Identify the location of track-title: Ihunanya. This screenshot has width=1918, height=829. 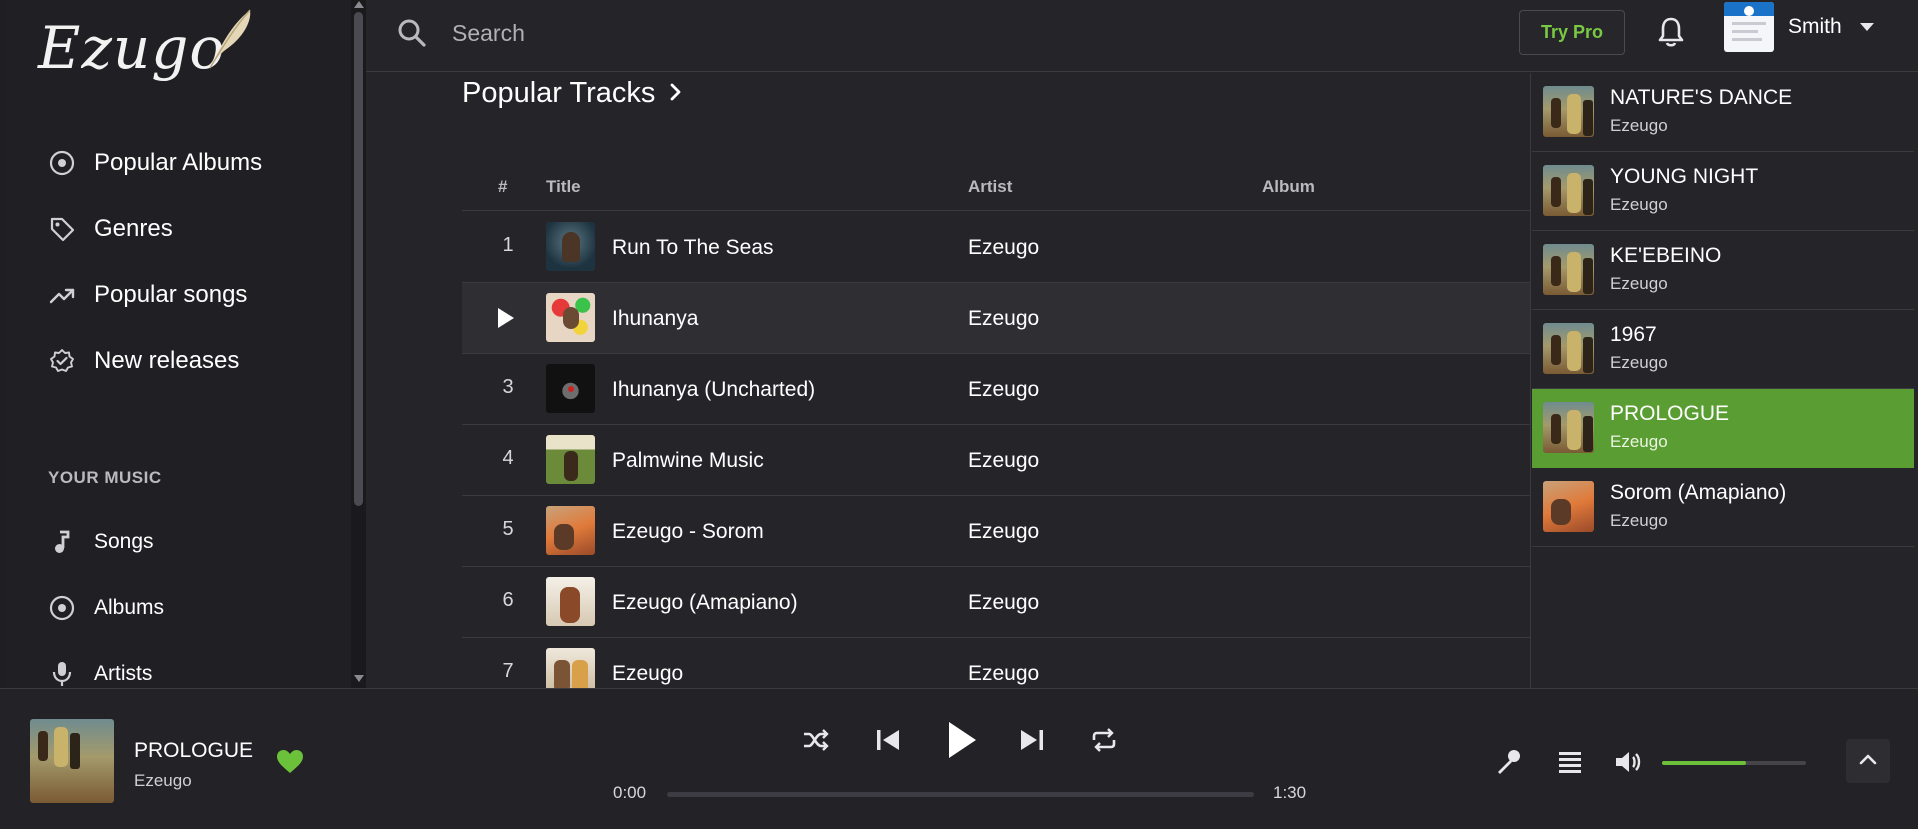
(655, 319).